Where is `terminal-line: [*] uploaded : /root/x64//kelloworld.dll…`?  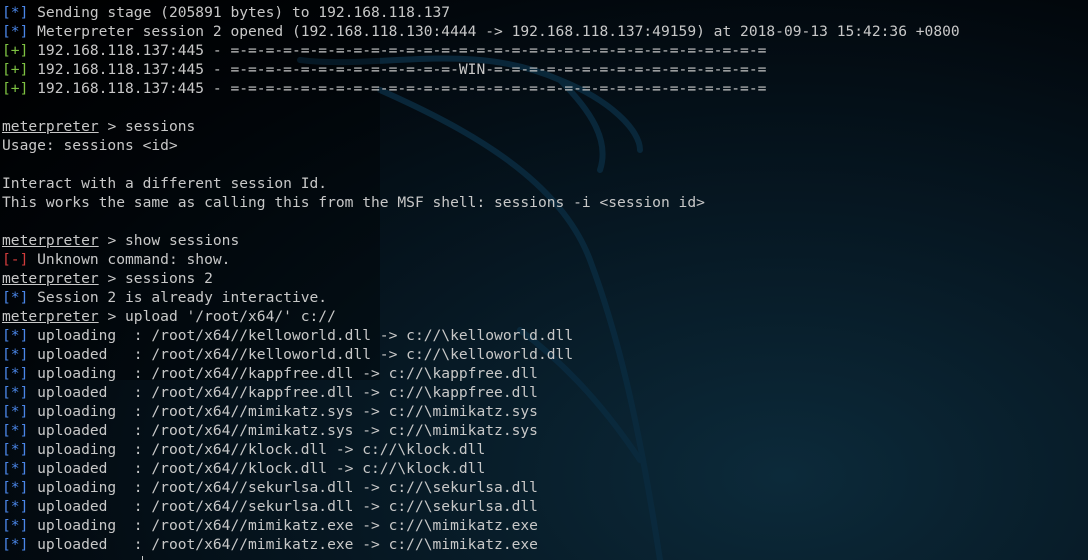
terminal-line: [*] uploaded : /root/x64//kelloworld.dll… is located at coordinates (545, 354).